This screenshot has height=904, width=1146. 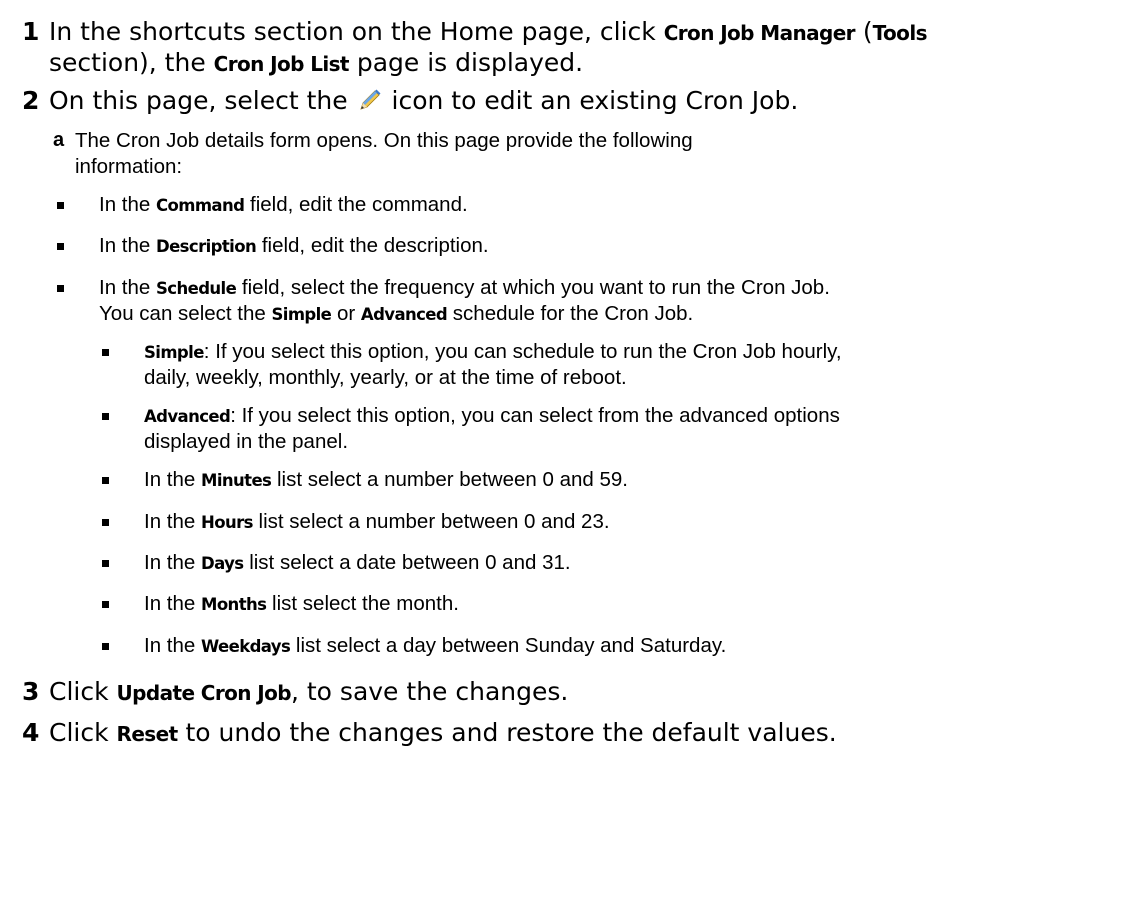 I want to click on ui-description: Description, so click(x=206, y=246).